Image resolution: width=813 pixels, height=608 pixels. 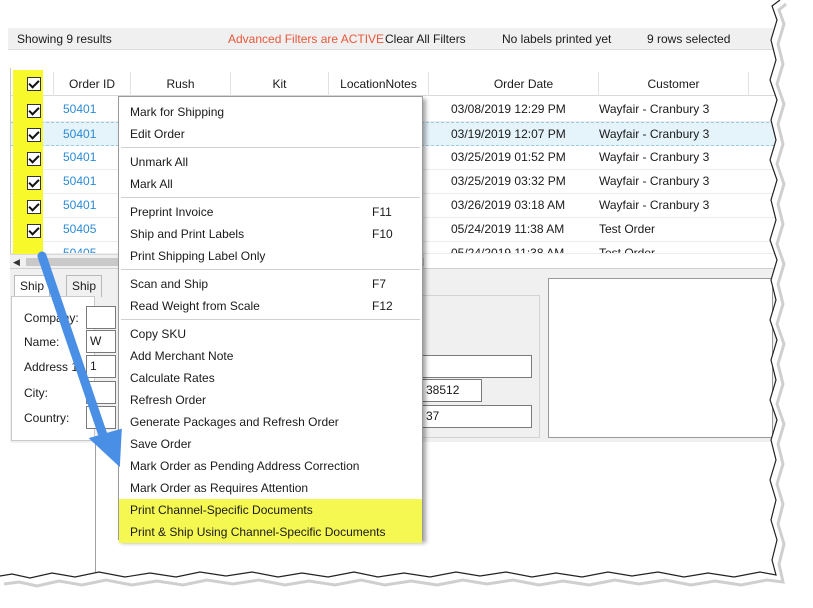 What do you see at coordinates (452, 390) in the screenshot?
I see `zip-field: 38512` at bounding box center [452, 390].